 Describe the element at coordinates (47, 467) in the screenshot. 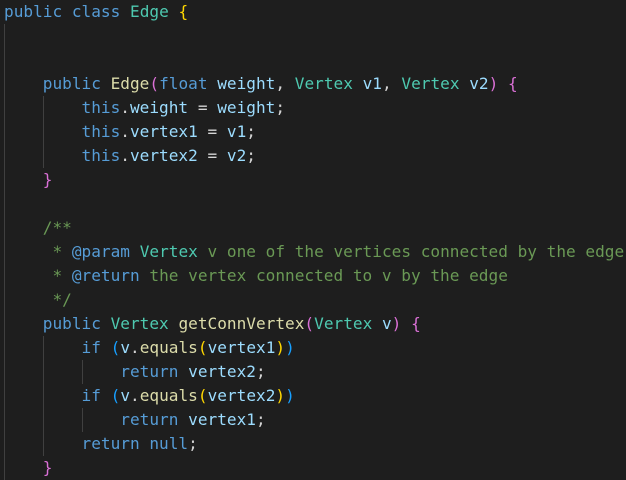

I see `code-token: }` at that location.